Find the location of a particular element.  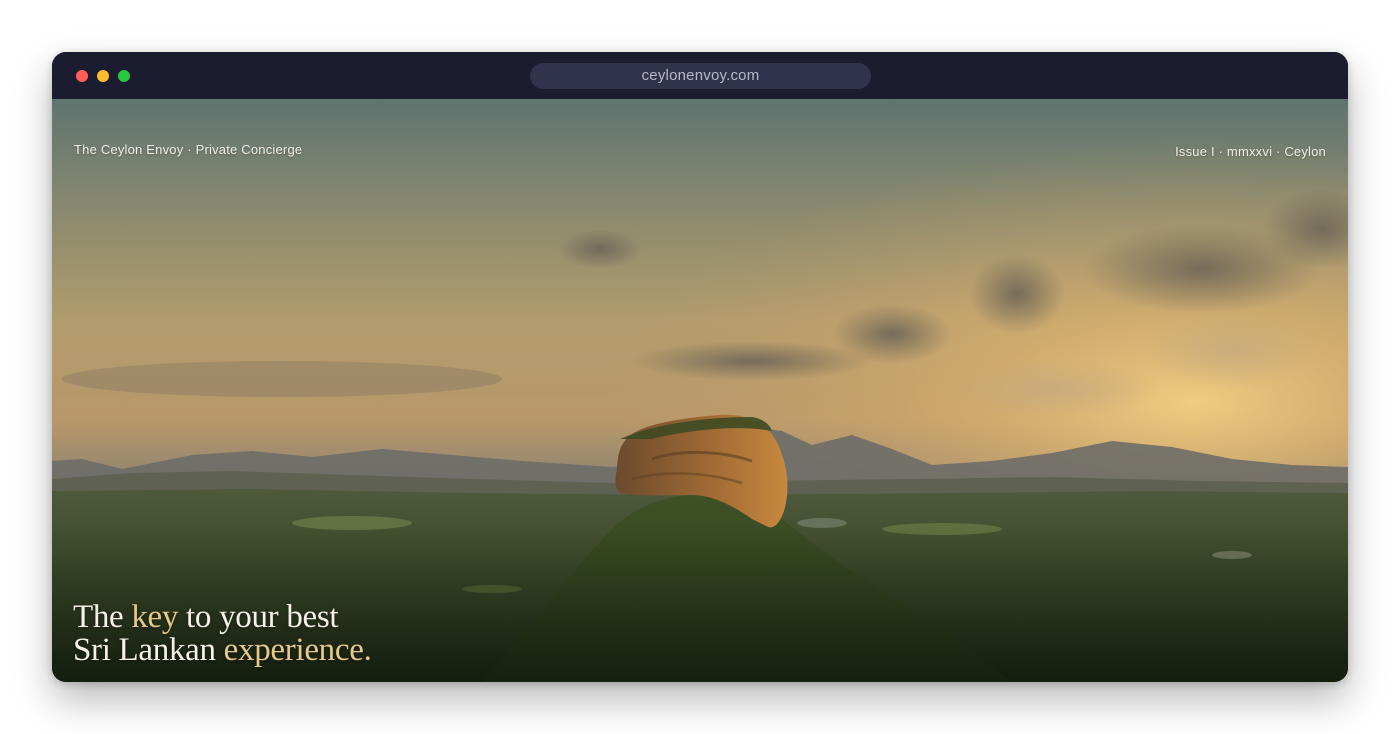

headline-accent-word: key is located at coordinates (155, 617).